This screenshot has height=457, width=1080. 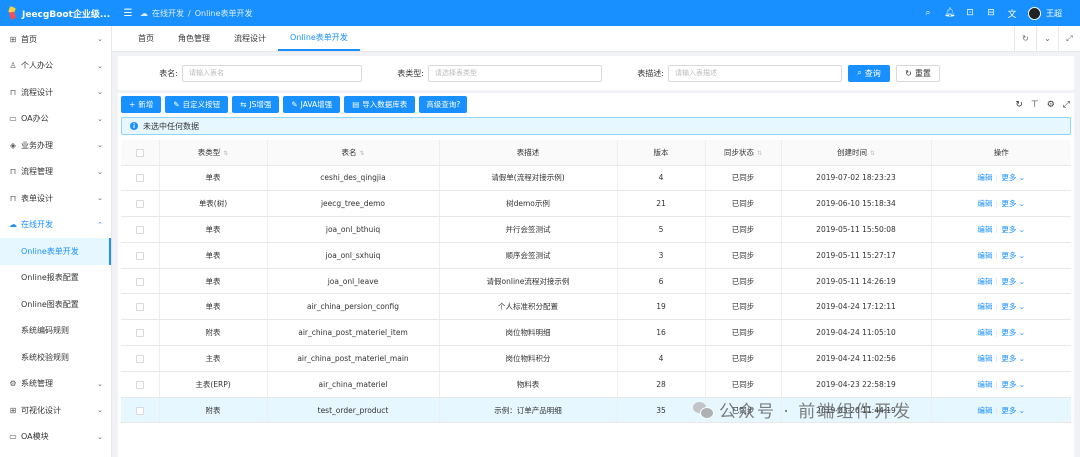 I want to click on tab-home: 首页, so click(x=139, y=38).